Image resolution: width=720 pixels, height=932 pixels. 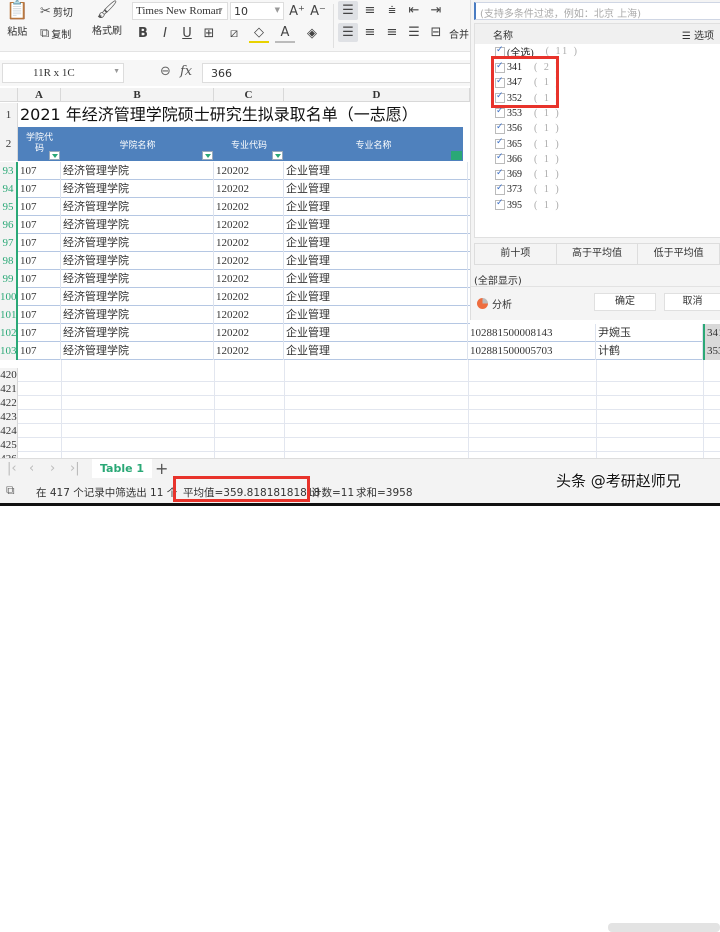 What do you see at coordinates (348, 32) in the screenshot?
I see `align-left-button: ☰` at bounding box center [348, 32].